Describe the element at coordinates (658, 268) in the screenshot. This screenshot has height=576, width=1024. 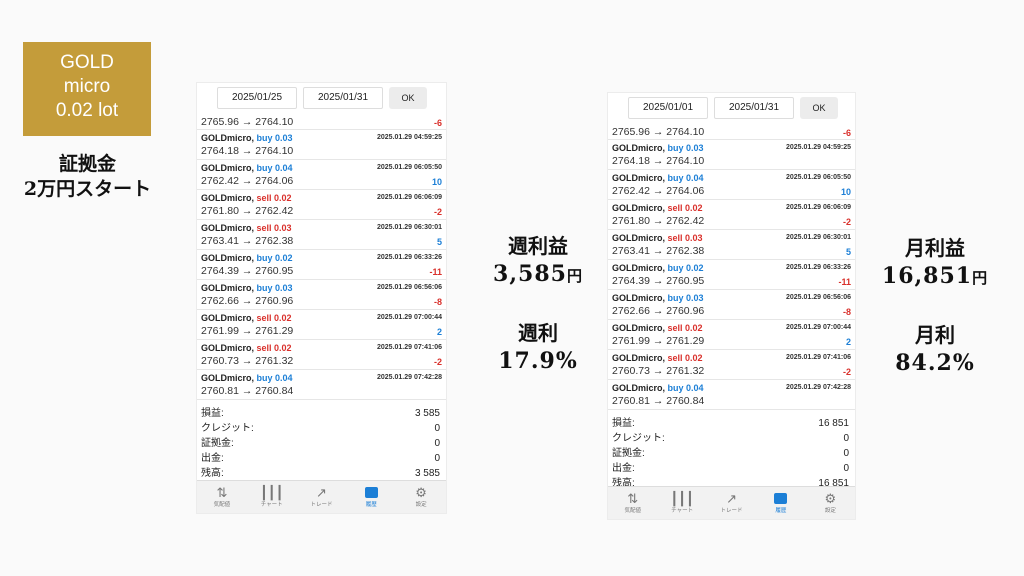
I see `trade-symbol-side: GOLDmicro, buy 0.02` at that location.